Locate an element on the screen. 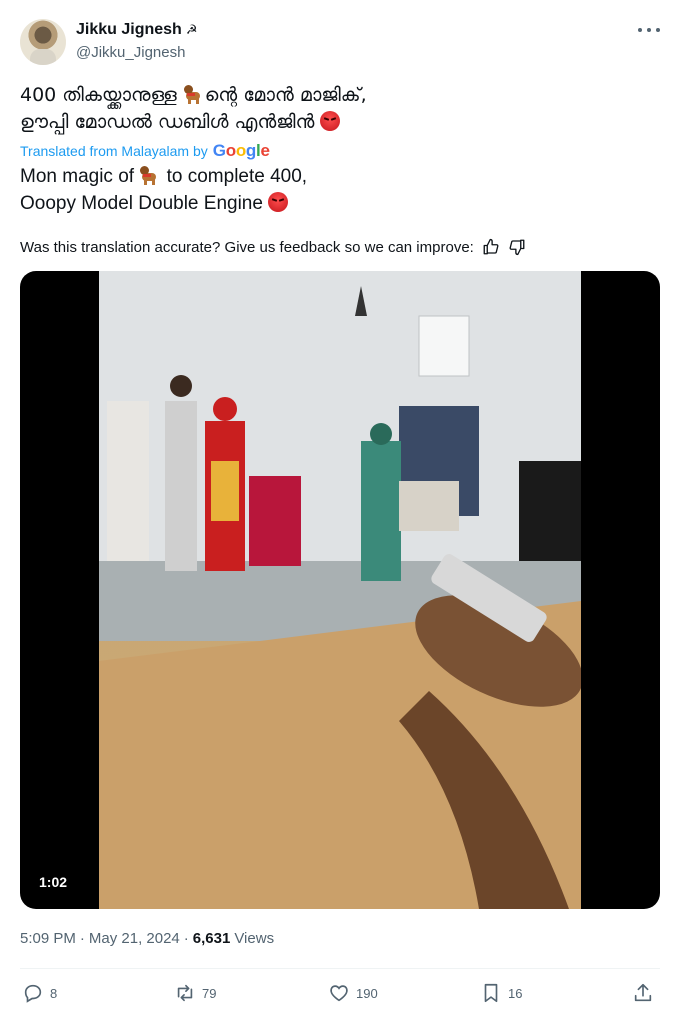  hammer-sickle-emoji: ☭ is located at coordinates (191, 29).